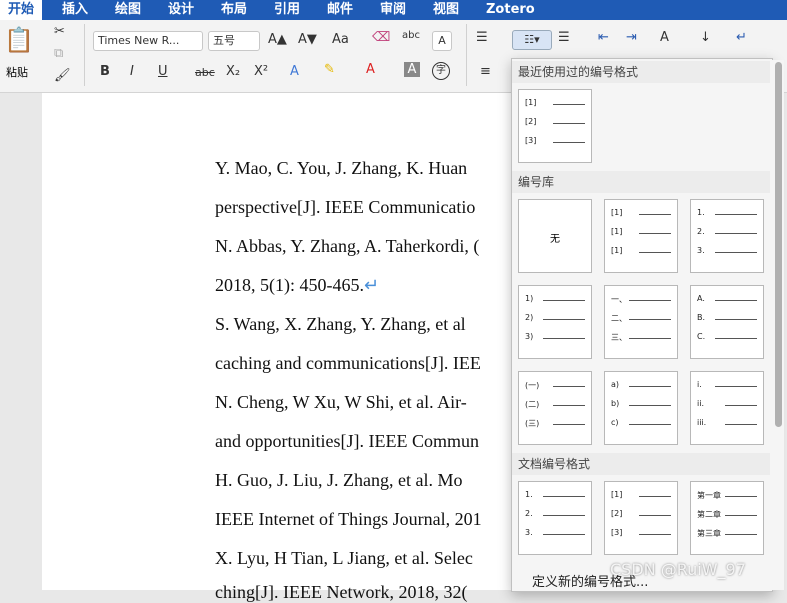 Image resolution: width=787 pixels, height=603 pixels. What do you see at coordinates (727, 322) in the screenshot?
I see `numbering-format-tile: A. B. C.` at bounding box center [727, 322].